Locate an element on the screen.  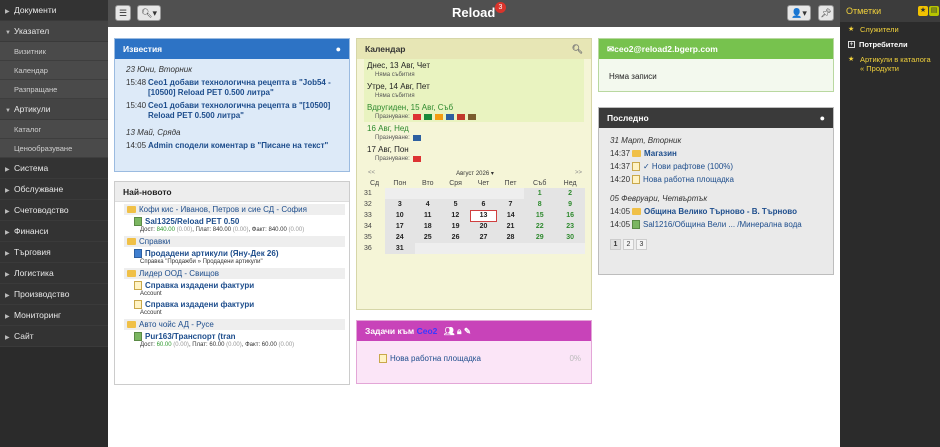
recent-row: 14:20 Нова работна площадка is located at coordinates (716, 179).